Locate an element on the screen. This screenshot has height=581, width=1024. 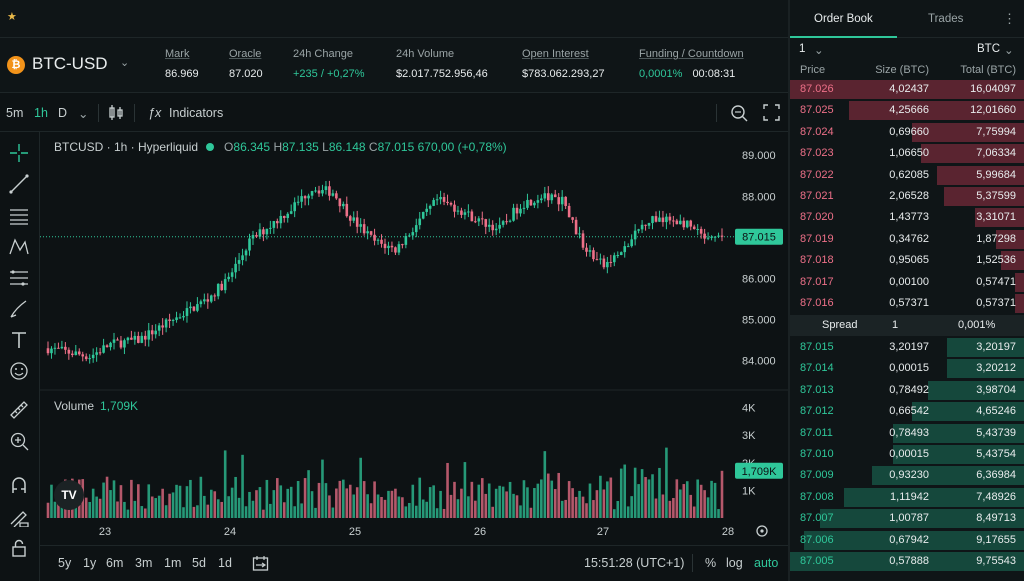
indicators-button: Indicators is located at coordinates (196, 113).